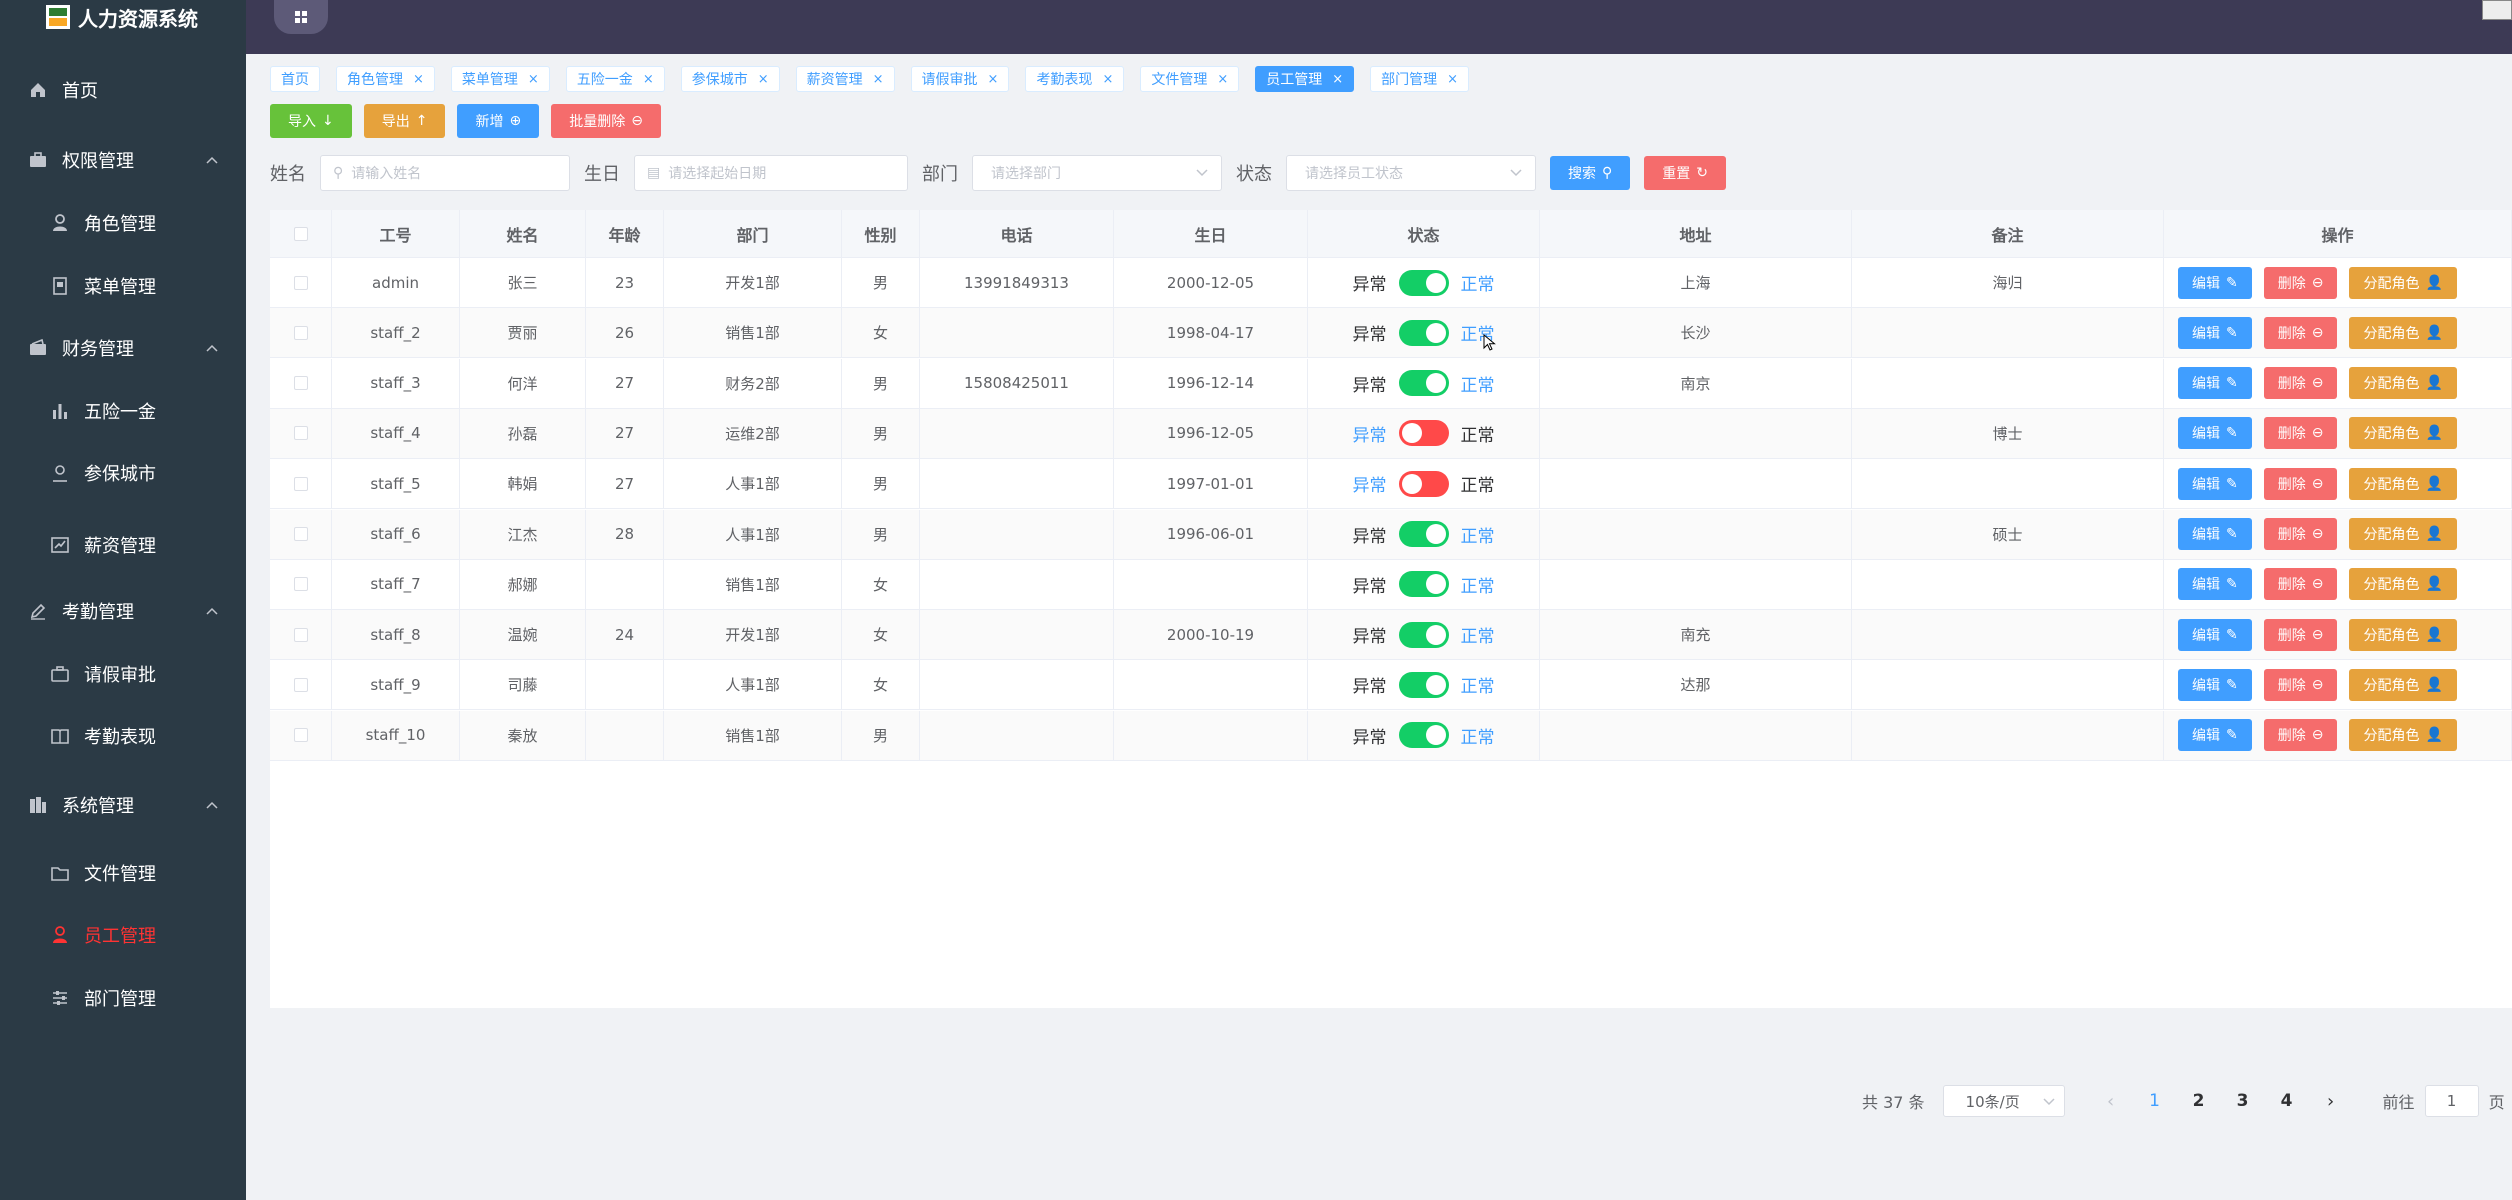 The height and width of the screenshot is (1200, 2512). Describe the element at coordinates (123, 90) in the screenshot. I see `sidebar-item: 首页` at that location.